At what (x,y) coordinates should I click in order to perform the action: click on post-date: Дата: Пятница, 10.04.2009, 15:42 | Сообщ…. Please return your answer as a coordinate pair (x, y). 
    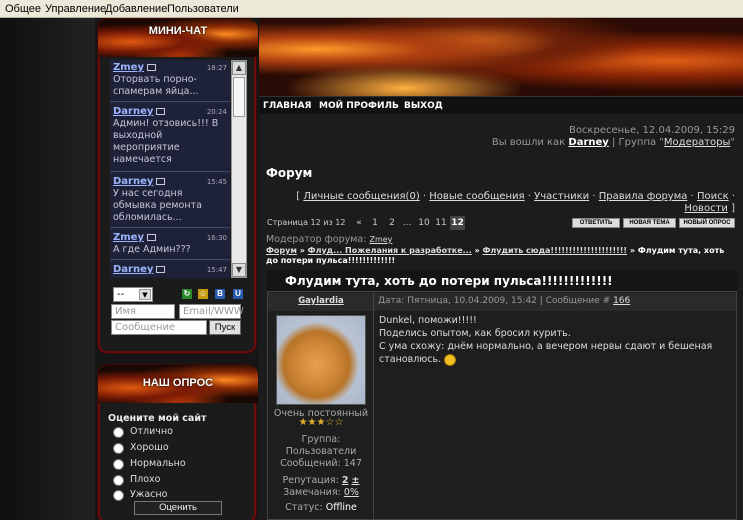
    Looking at the image, I should click on (494, 301).